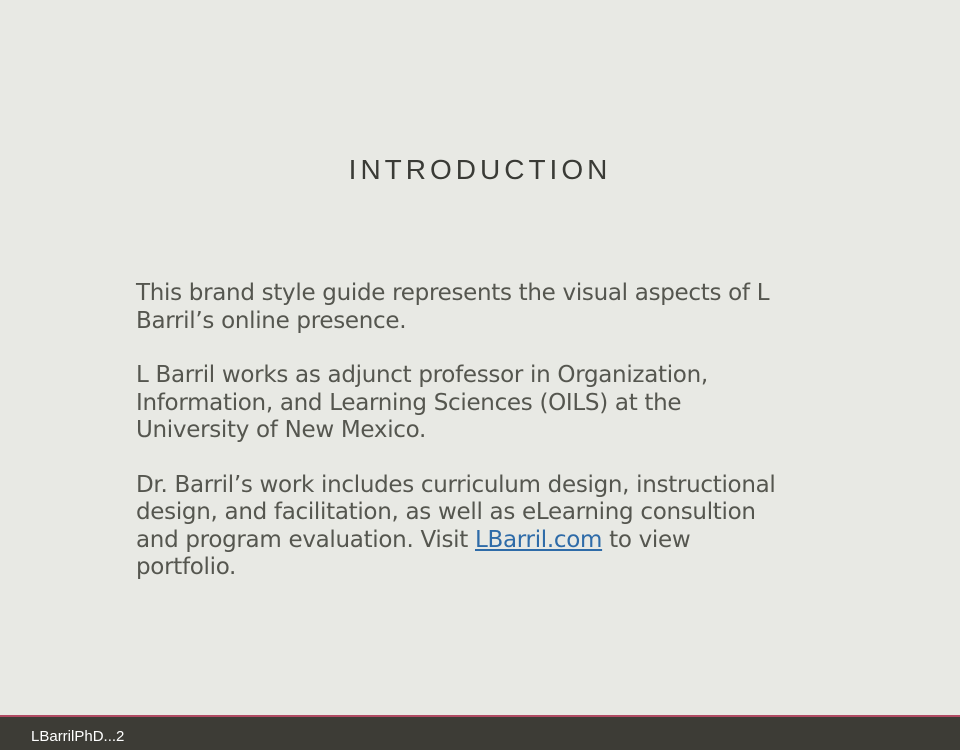  I want to click on footer-bar: LBarrilPhD...2, so click(480, 732).